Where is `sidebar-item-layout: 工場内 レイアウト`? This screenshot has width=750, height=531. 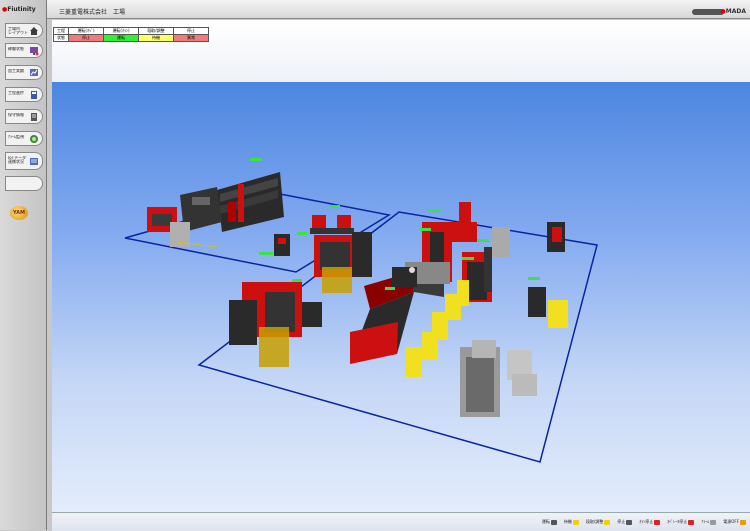 sidebar-item-layout: 工場内 レイアウト is located at coordinates (24, 30).